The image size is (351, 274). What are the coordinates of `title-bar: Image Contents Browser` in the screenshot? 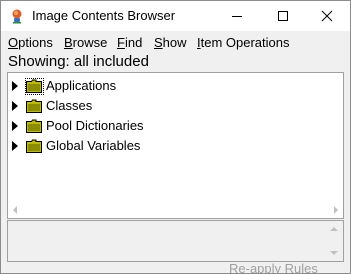 It's located at (175, 16).